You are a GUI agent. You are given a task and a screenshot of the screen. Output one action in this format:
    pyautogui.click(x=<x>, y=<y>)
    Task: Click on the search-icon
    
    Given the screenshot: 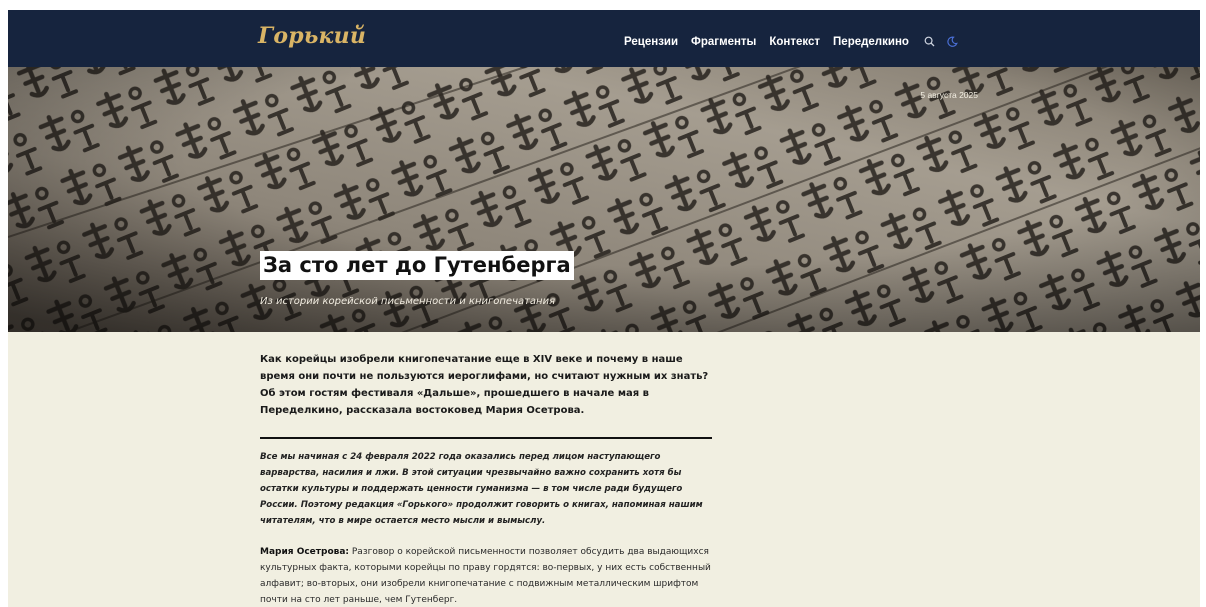 What is the action you would take?
    pyautogui.click(x=929, y=41)
    